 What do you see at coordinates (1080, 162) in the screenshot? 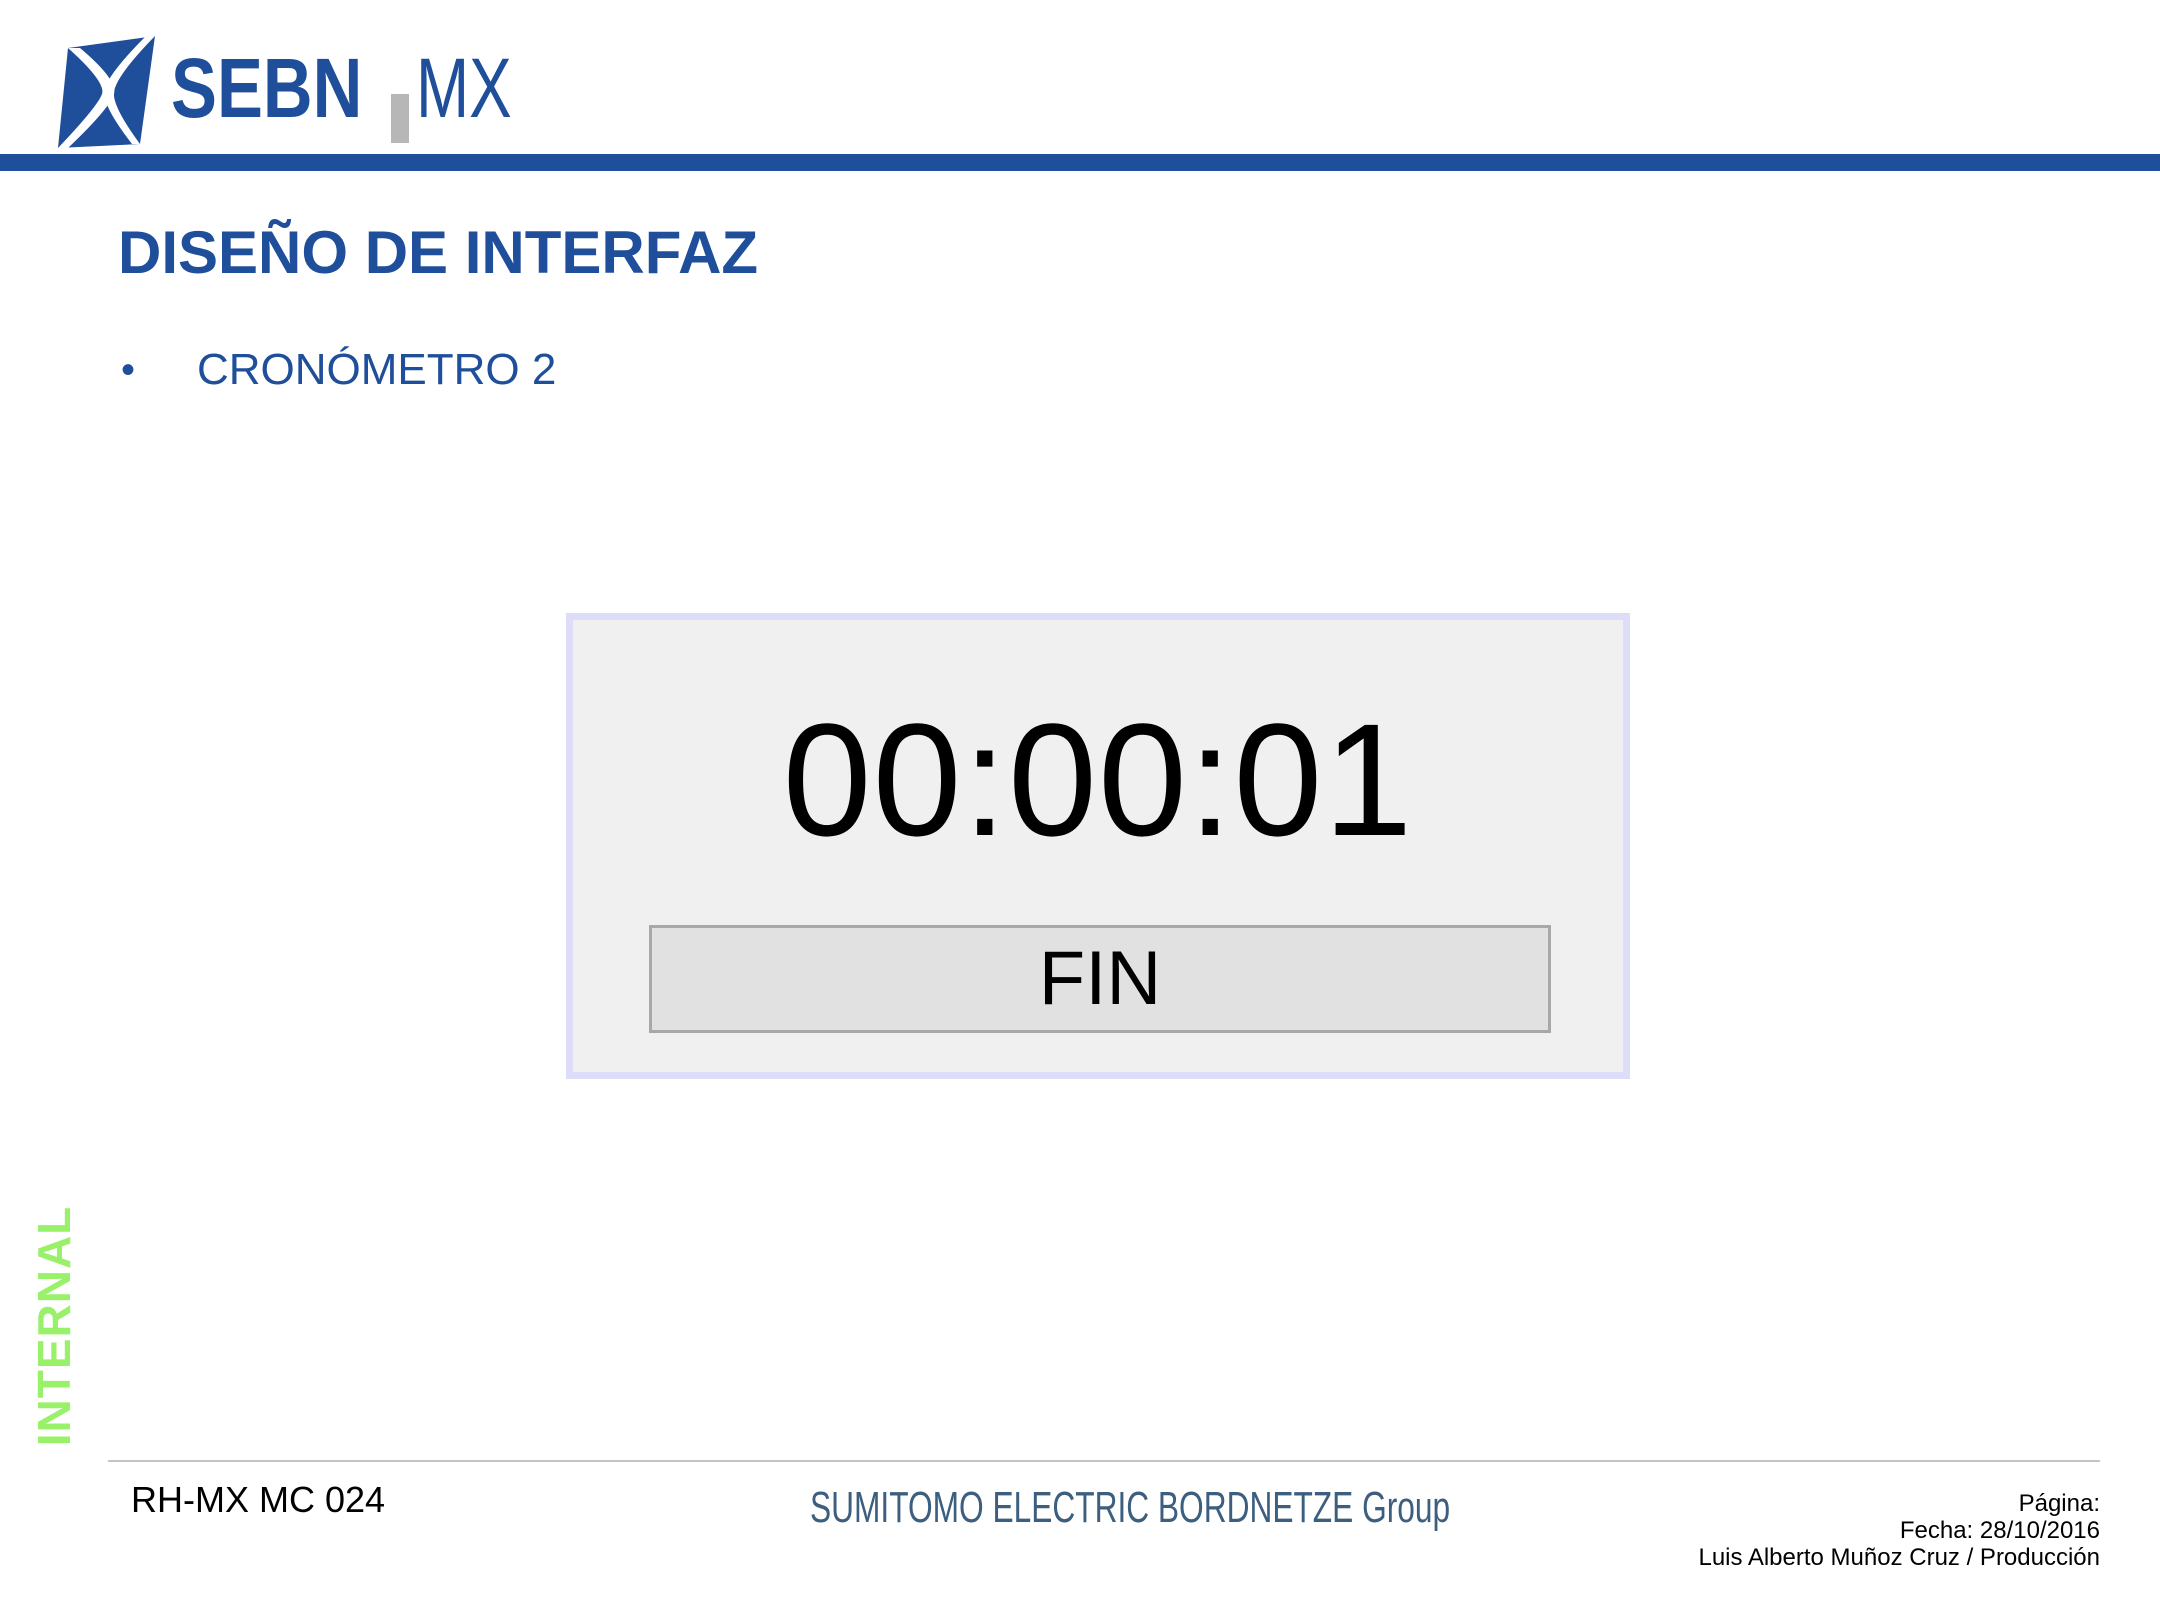
I see `header-band` at bounding box center [1080, 162].